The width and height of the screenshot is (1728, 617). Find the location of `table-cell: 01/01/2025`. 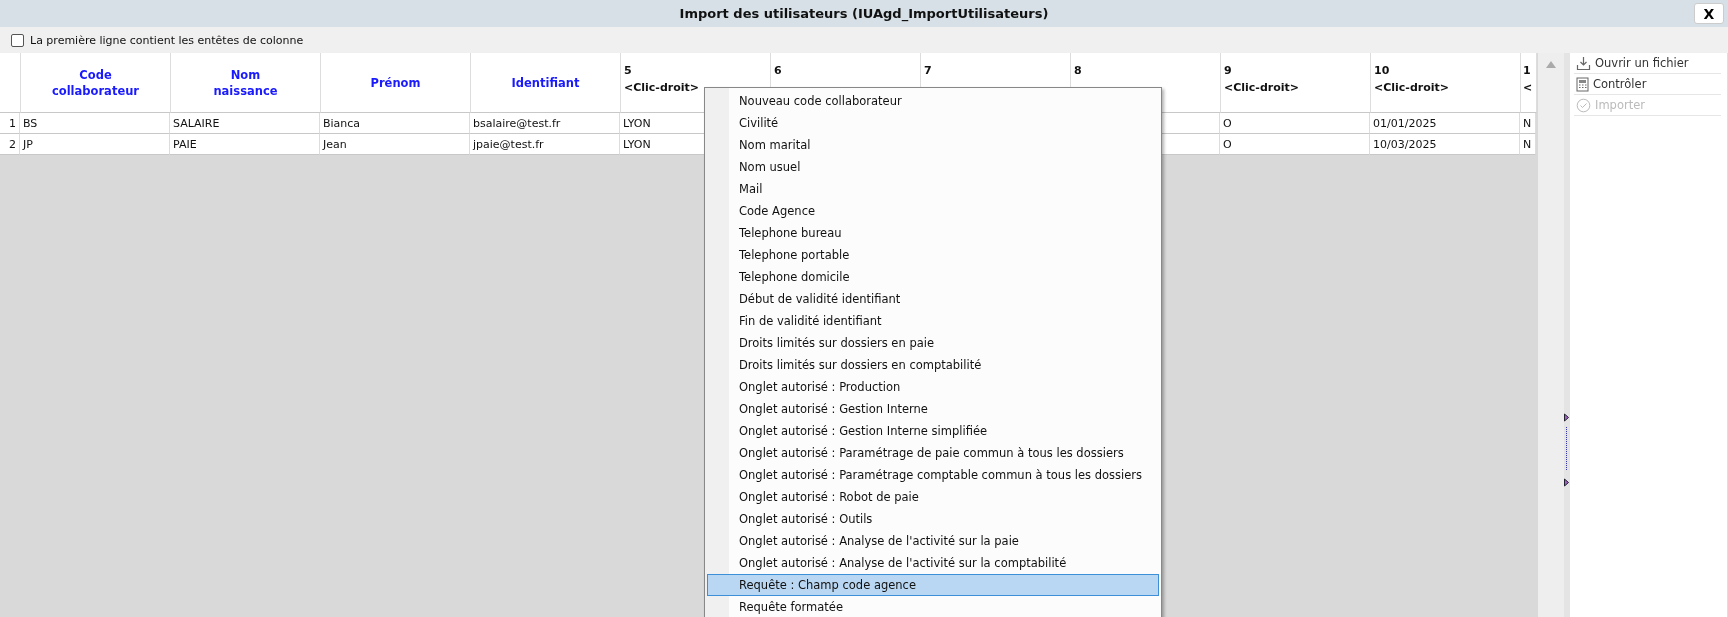

table-cell: 01/01/2025 is located at coordinates (1445, 123).